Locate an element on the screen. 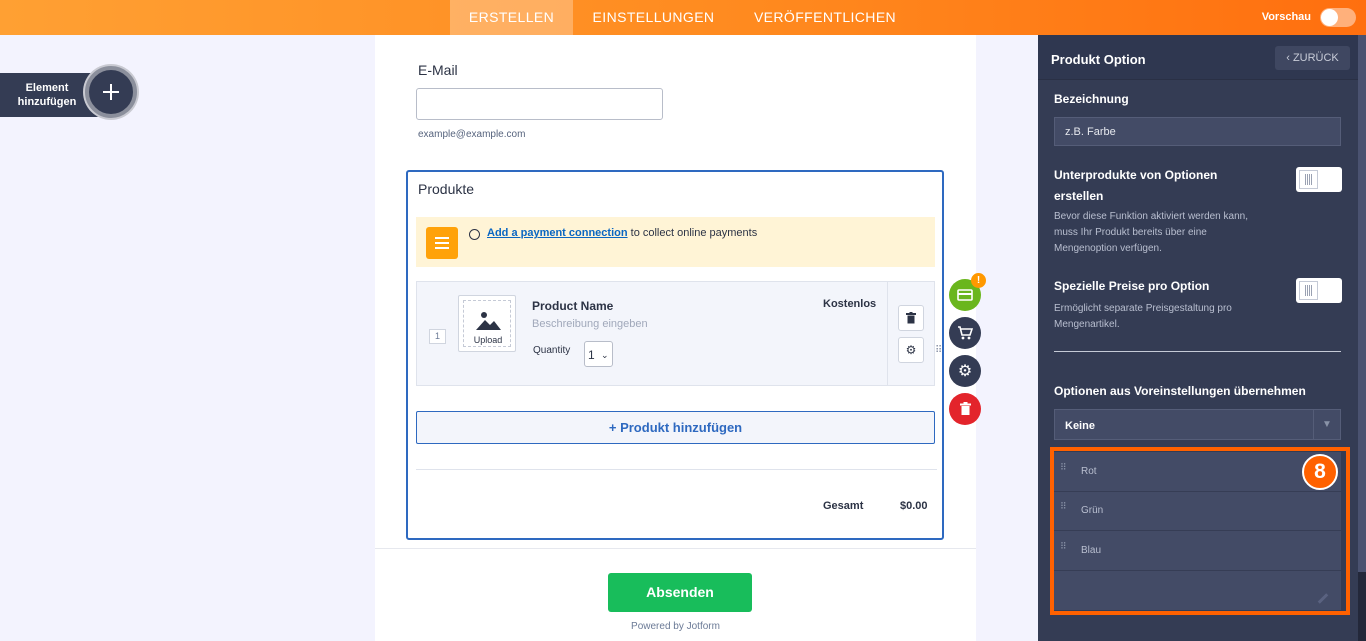  products-title: Produkte is located at coordinates (446, 189).